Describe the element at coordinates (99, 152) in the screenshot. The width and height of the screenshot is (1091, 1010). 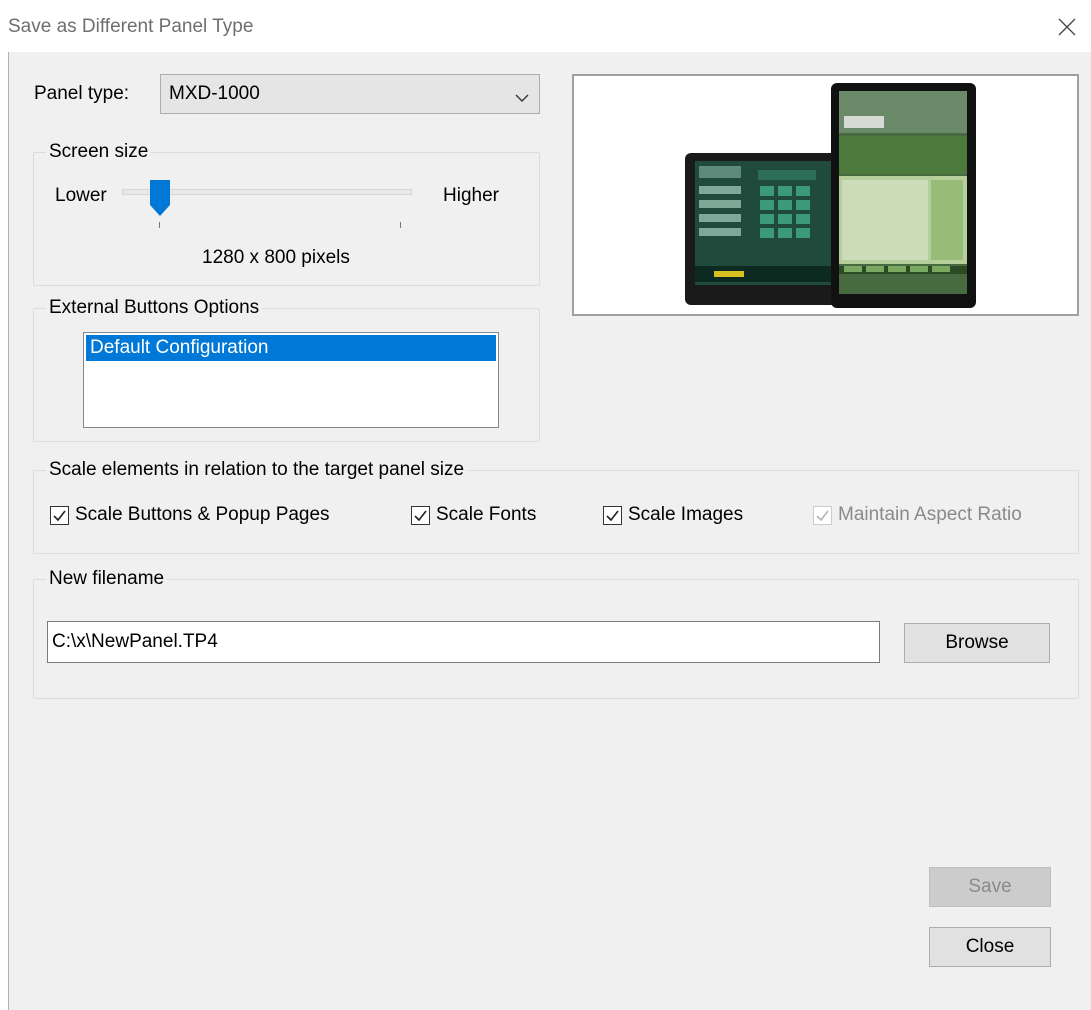
I see `screen-size-legend: Screen size` at that location.